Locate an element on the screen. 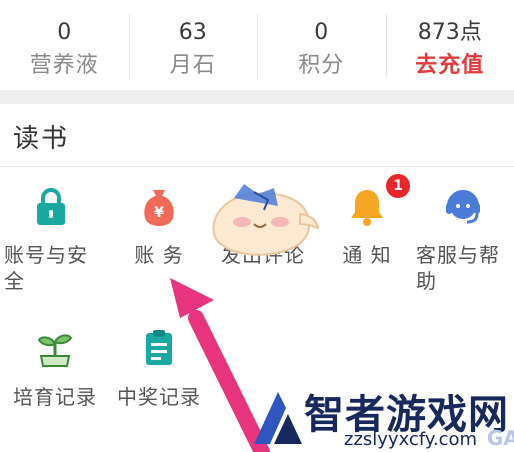 This screenshot has width=514, height=452. stat-points: 0 积分 is located at coordinates (321, 45).